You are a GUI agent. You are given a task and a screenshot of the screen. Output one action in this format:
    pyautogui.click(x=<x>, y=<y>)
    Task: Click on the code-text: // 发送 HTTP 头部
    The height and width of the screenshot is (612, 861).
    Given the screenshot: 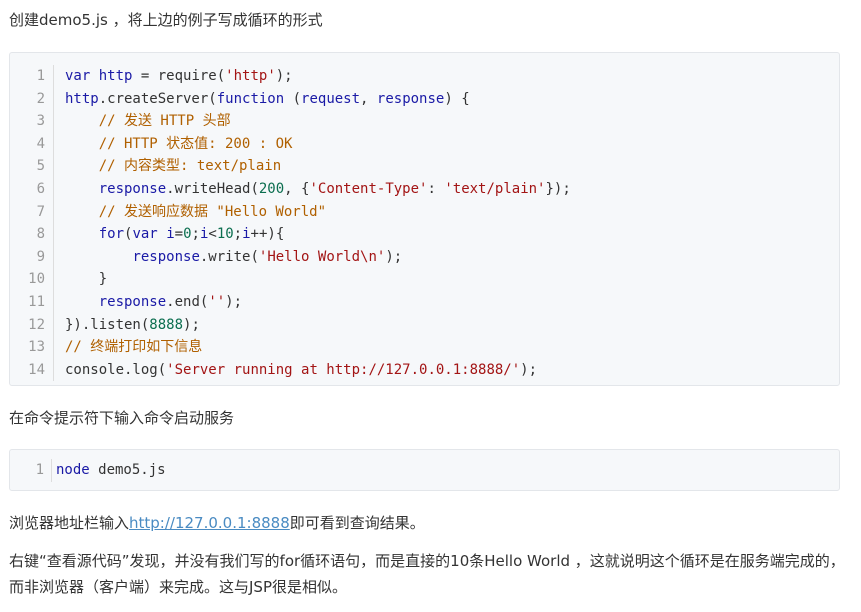 What is the action you would take?
    pyautogui.click(x=164, y=121)
    